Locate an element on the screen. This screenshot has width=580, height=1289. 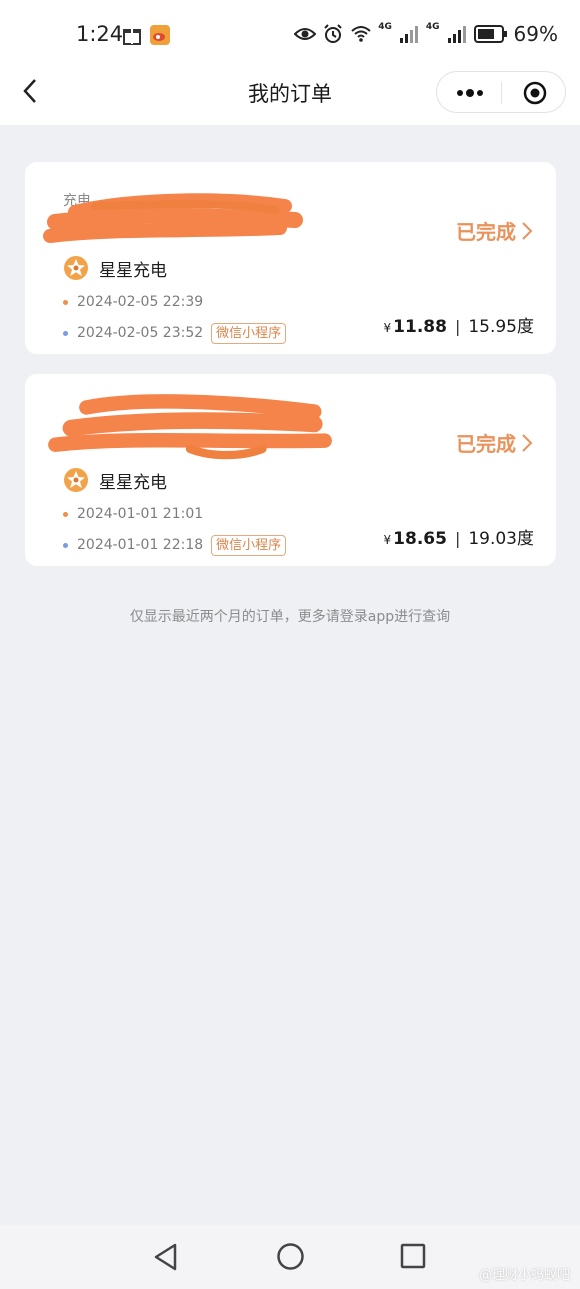
alarm-icon is located at coordinates (333, 33).